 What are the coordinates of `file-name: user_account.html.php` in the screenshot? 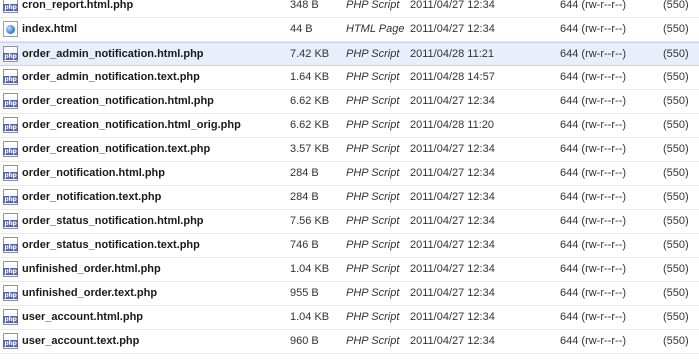 It's located at (82, 317).